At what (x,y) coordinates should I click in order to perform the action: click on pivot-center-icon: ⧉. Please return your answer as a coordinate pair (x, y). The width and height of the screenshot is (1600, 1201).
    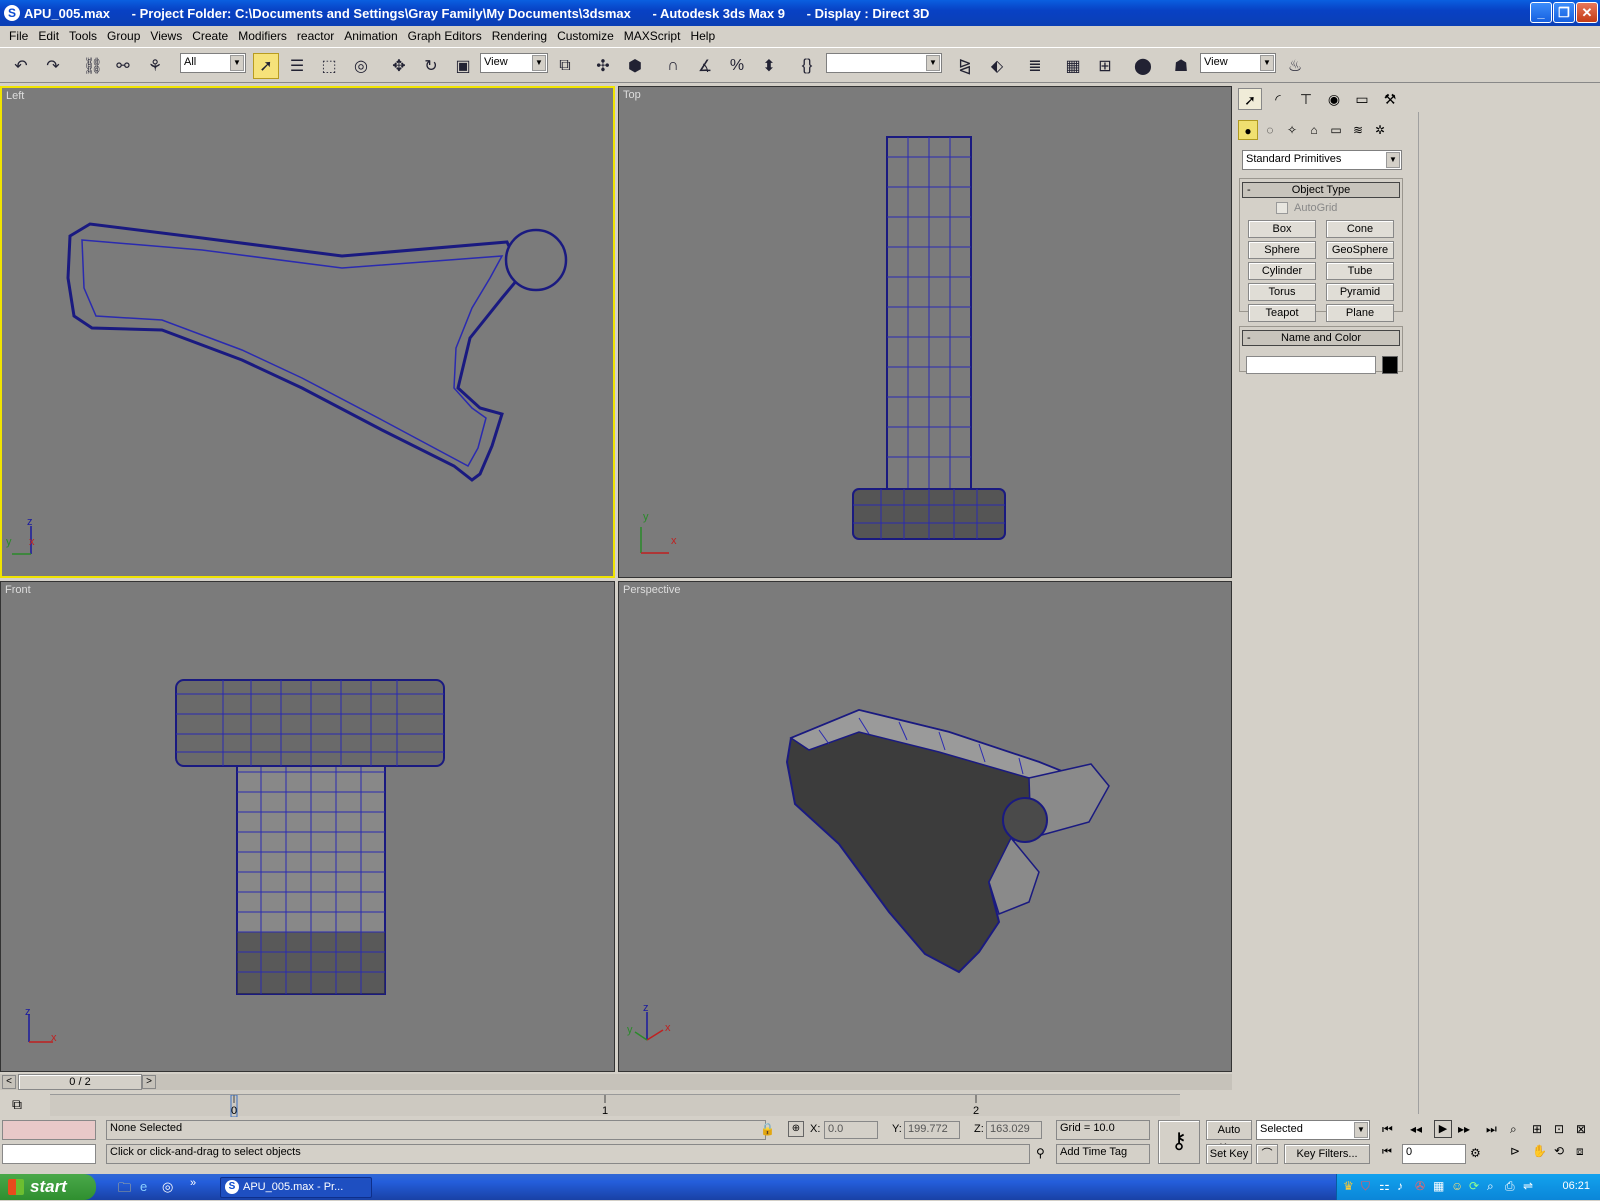
    Looking at the image, I should click on (565, 66).